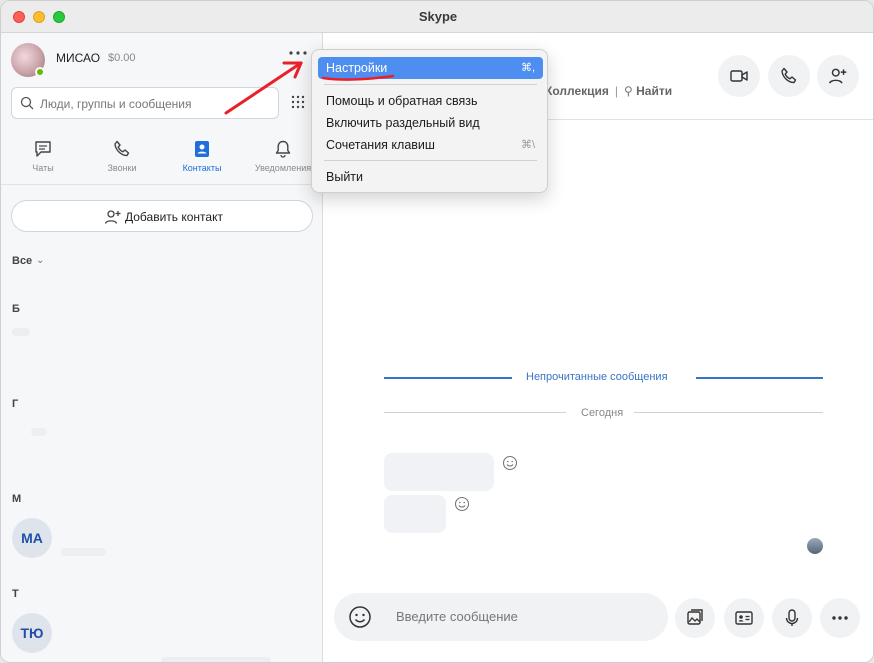  What do you see at coordinates (78, 58) in the screenshot?
I see `profile-name: МИСАО` at bounding box center [78, 58].